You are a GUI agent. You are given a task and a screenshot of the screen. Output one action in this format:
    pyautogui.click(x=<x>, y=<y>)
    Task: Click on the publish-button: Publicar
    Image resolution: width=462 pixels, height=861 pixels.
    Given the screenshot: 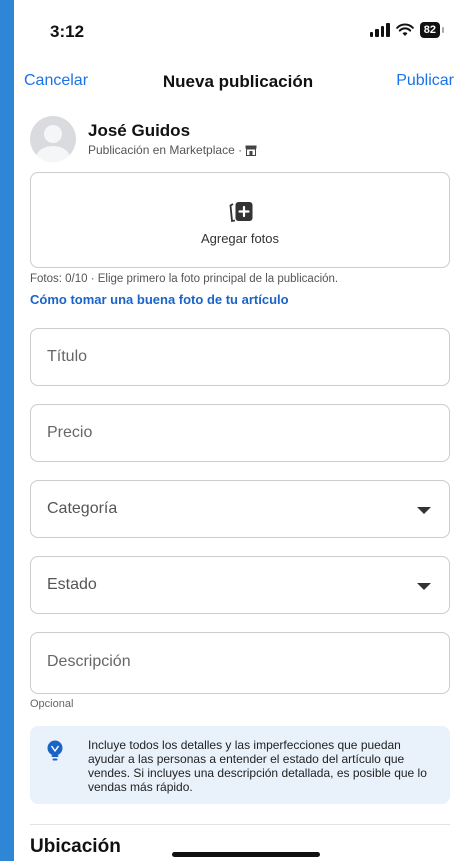 What is the action you would take?
    pyautogui.click(x=425, y=81)
    